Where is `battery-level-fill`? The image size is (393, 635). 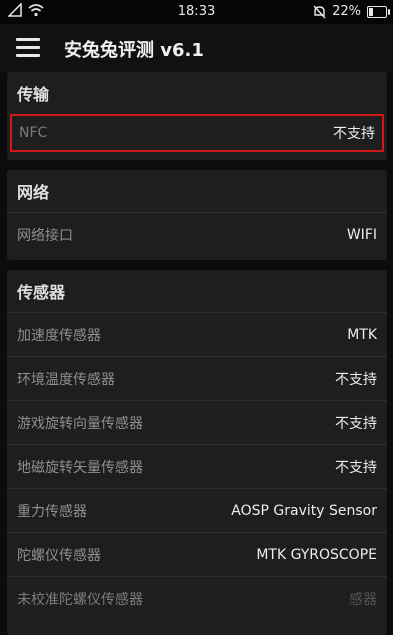 battery-level-fill is located at coordinates (371, 11).